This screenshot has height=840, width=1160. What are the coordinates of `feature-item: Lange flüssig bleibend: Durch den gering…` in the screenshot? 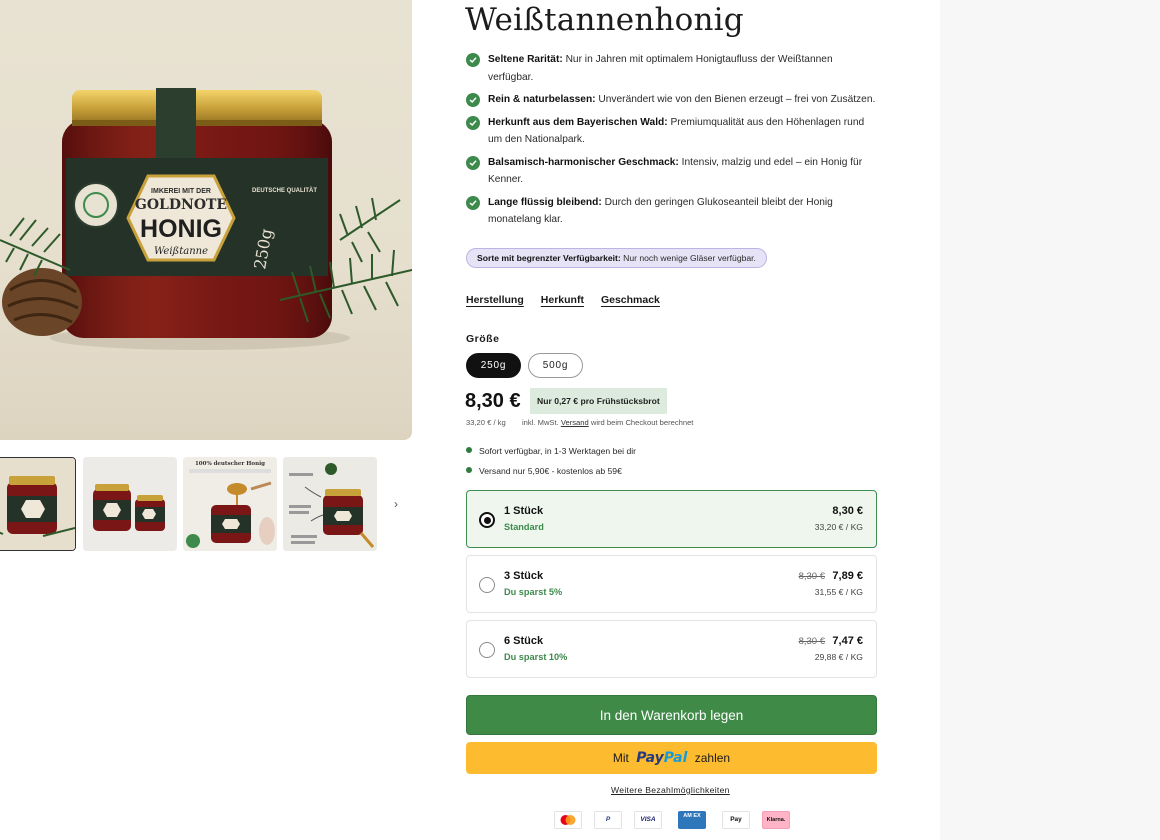 It's located at (671, 211).